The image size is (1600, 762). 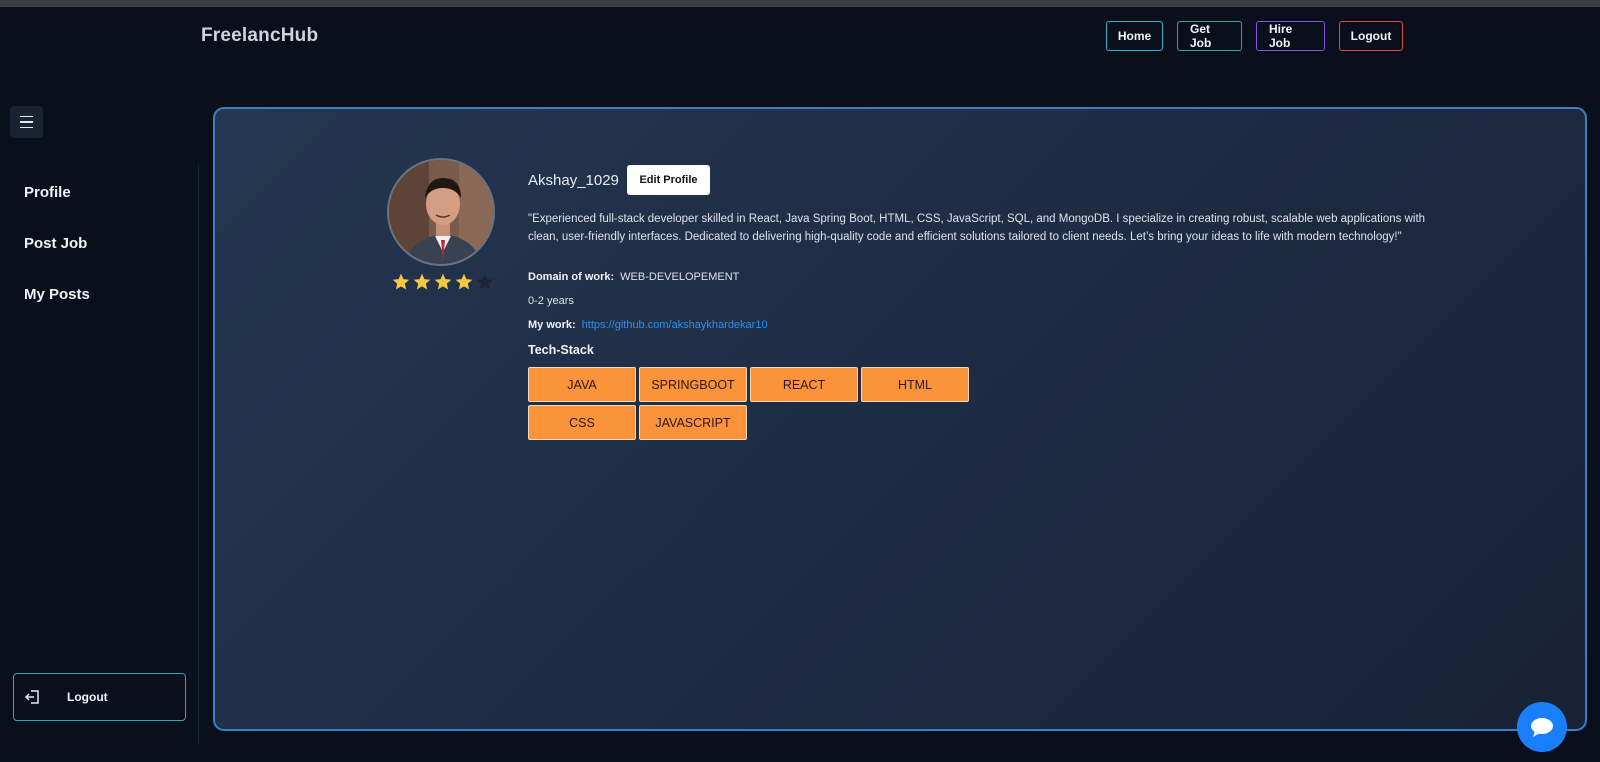 I want to click on work-link: https://github.com/akshaykhardekar10, so click(x=675, y=325).